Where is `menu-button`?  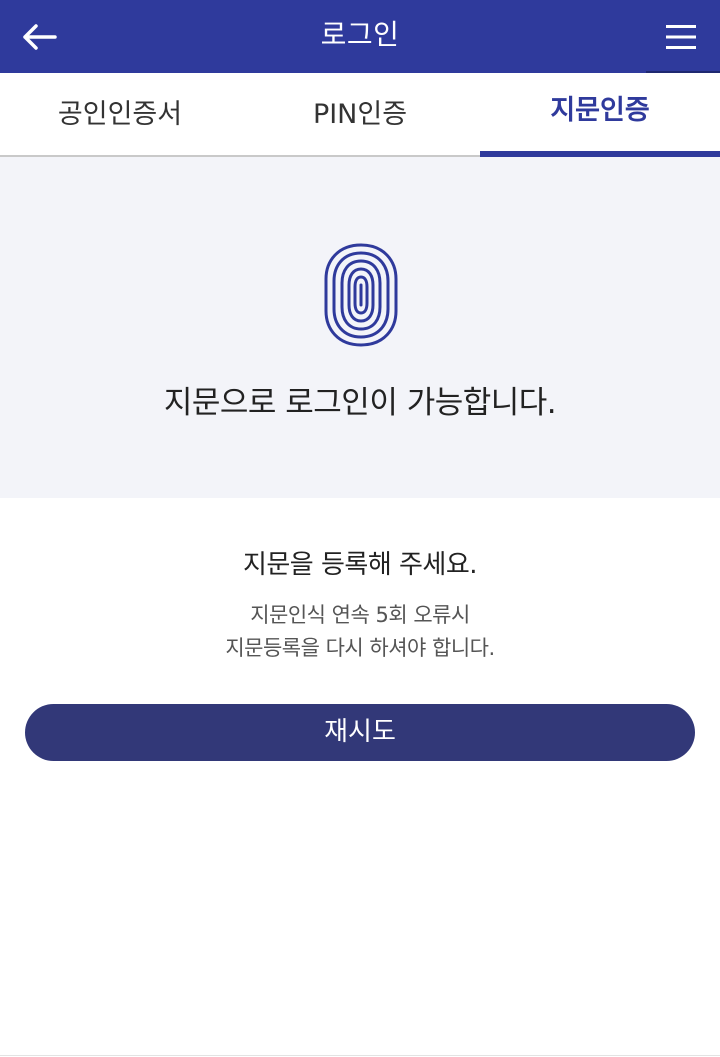 menu-button is located at coordinates (681, 37).